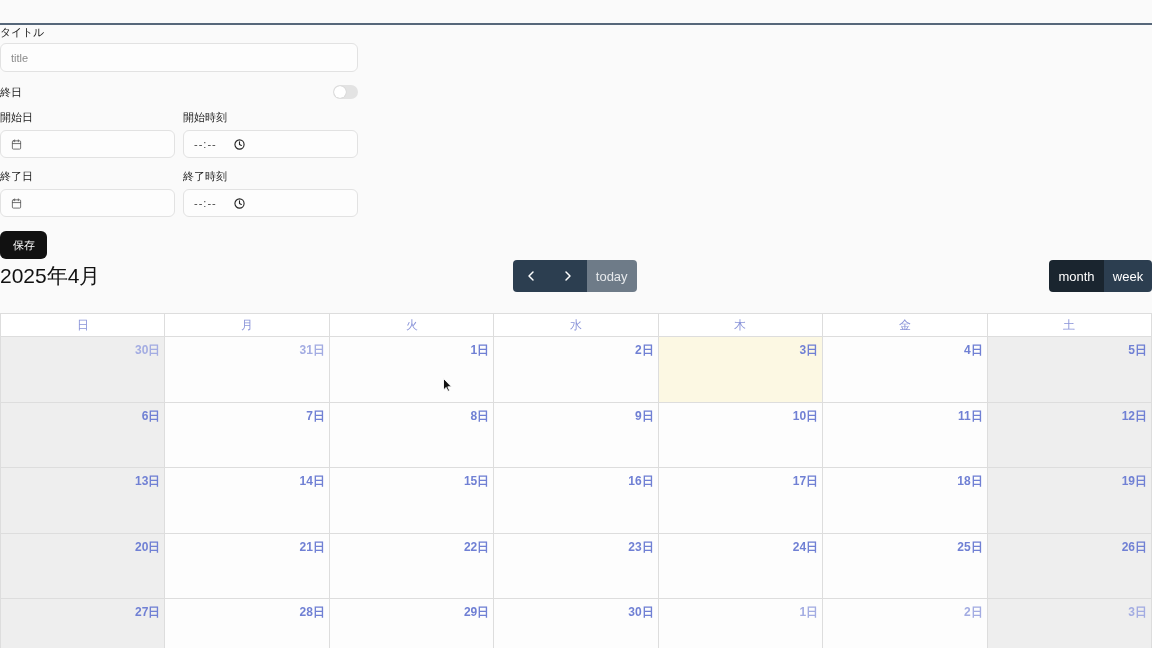 This screenshot has height=648, width=1152. I want to click on day-number: 29日, so click(476, 612).